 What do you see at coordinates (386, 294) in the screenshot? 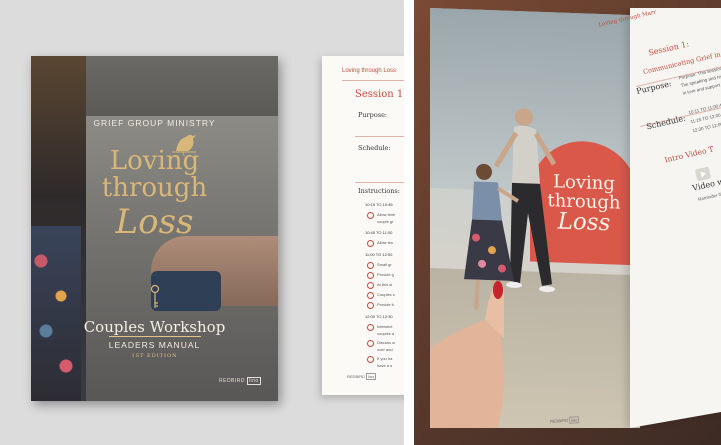
I see `instruction-item: Couples s` at bounding box center [386, 294].